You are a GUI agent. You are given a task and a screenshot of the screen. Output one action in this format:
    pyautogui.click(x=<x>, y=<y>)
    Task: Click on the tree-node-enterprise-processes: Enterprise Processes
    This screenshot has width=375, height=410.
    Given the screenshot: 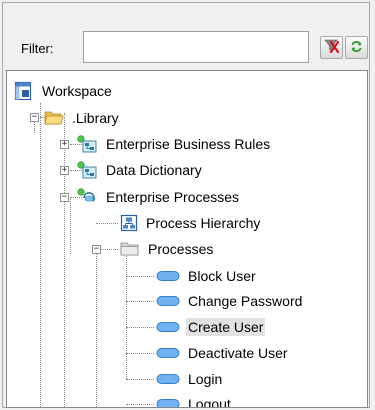 What is the action you would take?
    pyautogui.click(x=158, y=197)
    